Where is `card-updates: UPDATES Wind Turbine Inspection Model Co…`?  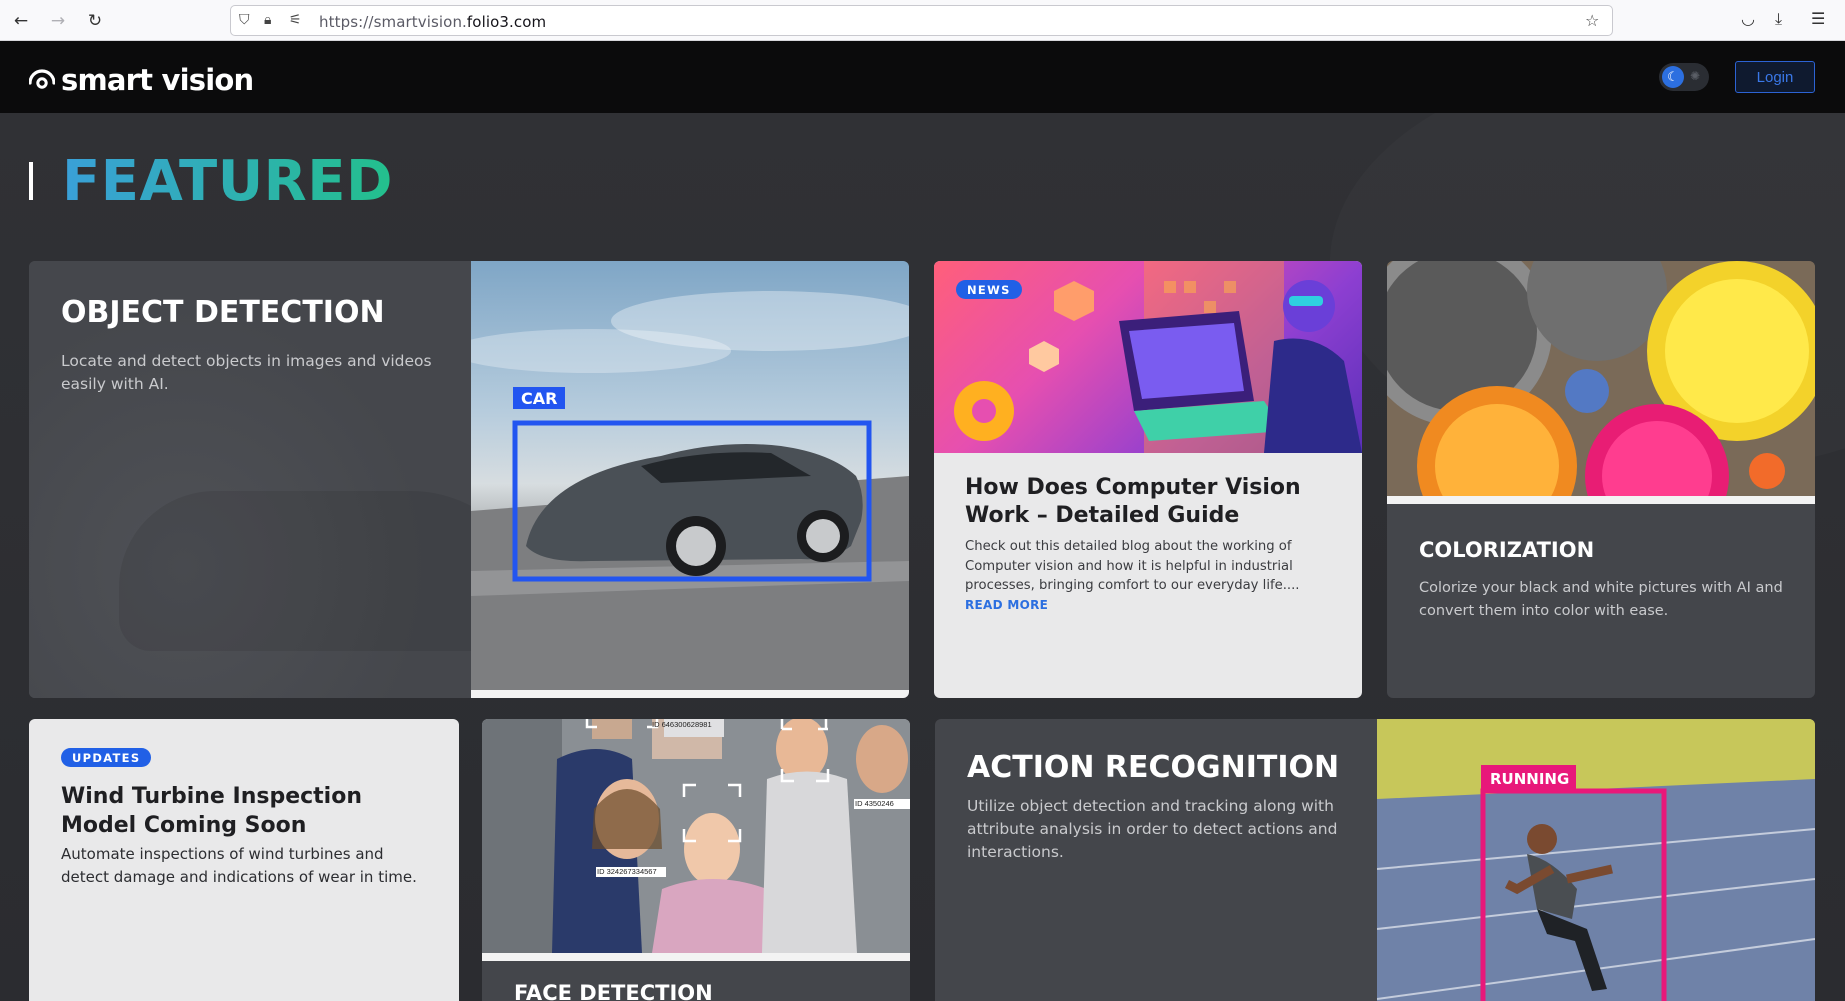
card-updates: UPDATES Wind Turbine Inspection Model Co… is located at coordinates (244, 860).